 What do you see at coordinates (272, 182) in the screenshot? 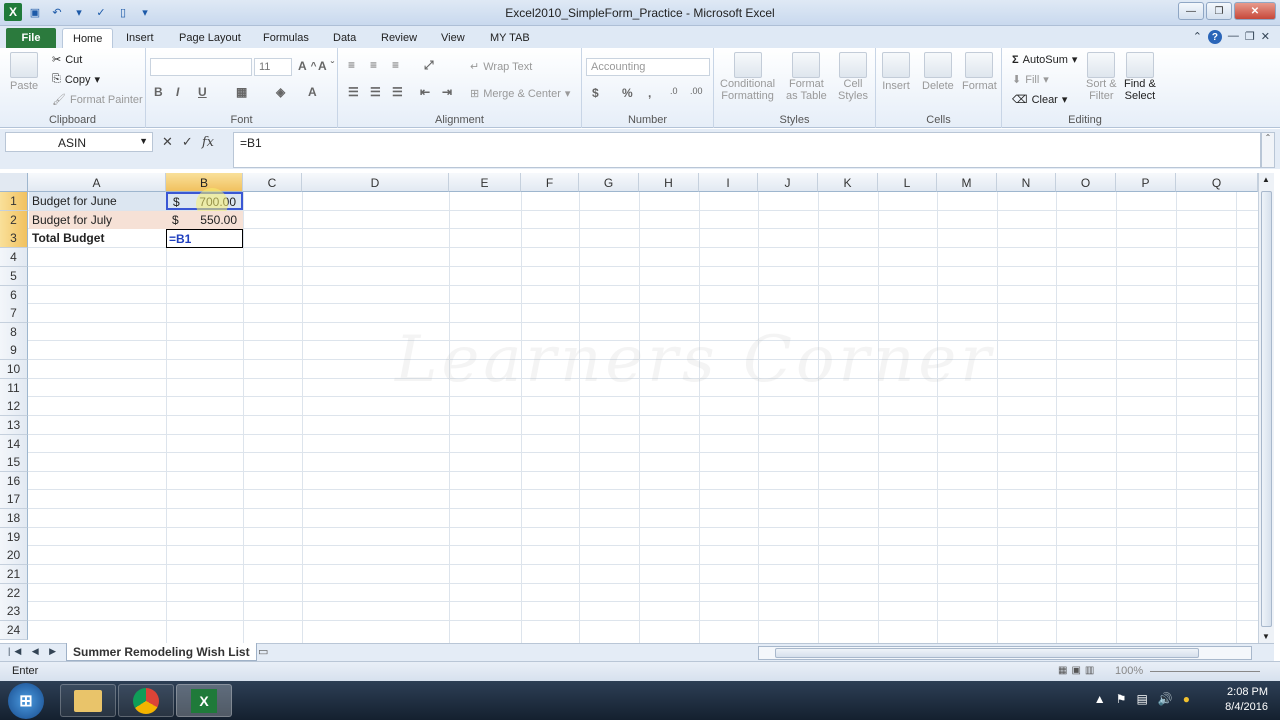
I see `column-header-c: C` at bounding box center [272, 182].